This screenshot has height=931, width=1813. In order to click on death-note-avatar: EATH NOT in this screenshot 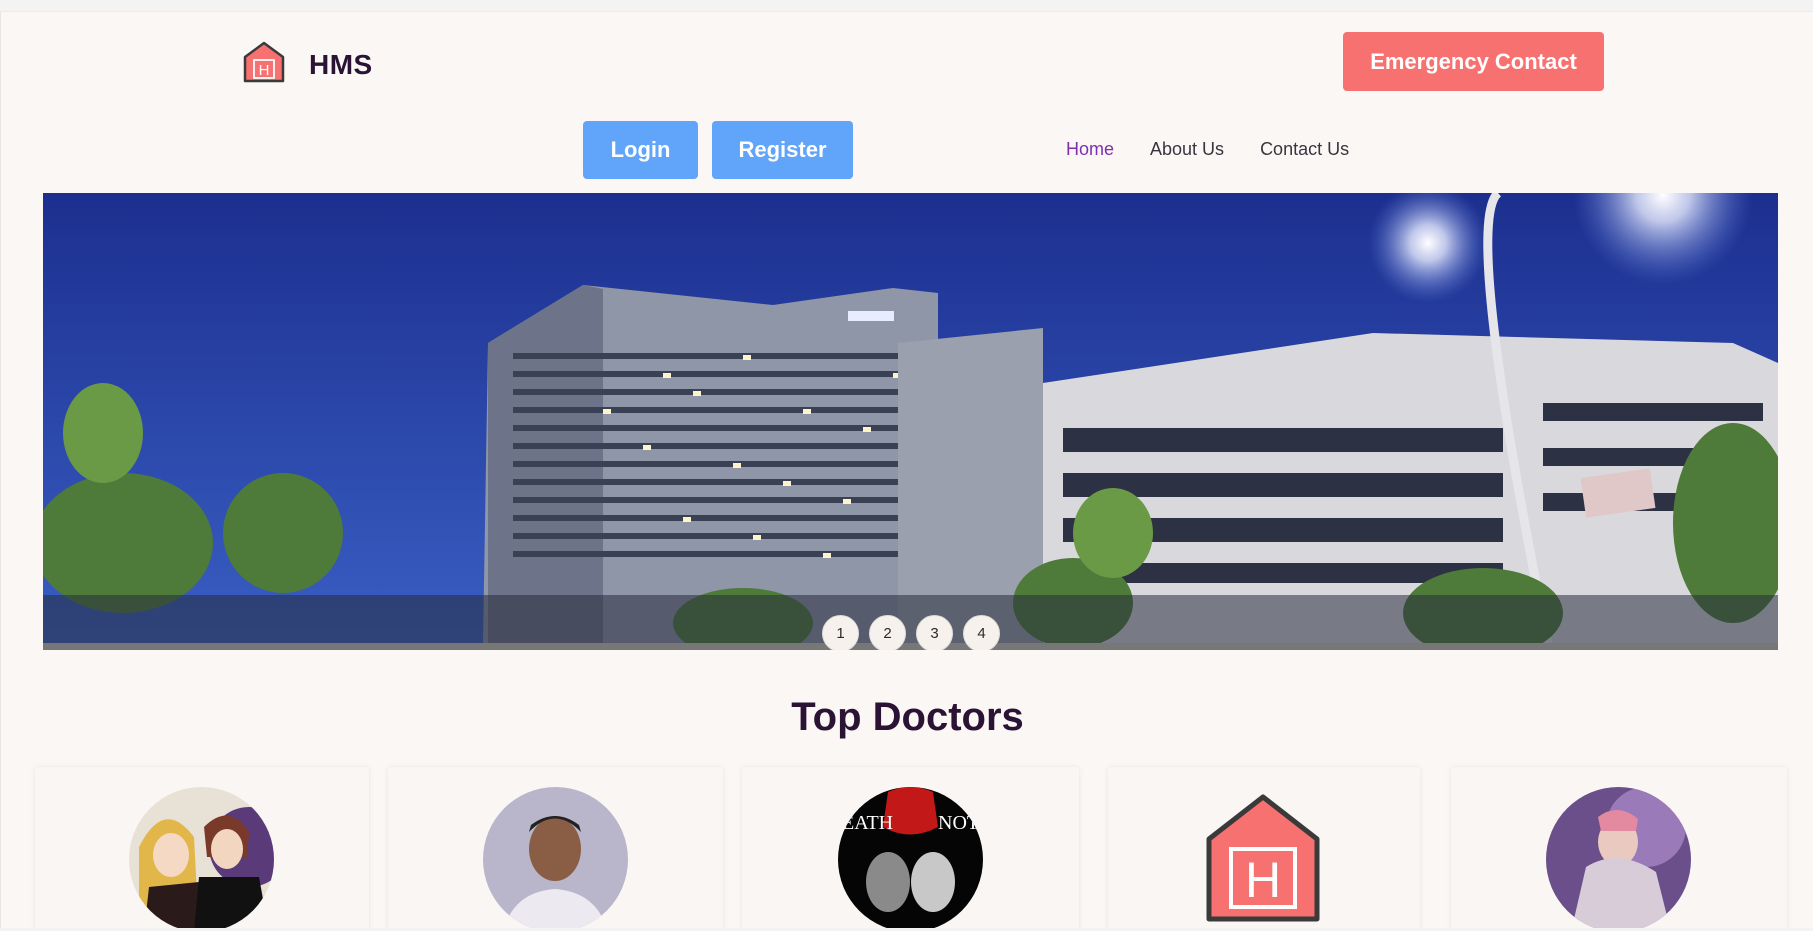, I will do `click(910, 857)`.